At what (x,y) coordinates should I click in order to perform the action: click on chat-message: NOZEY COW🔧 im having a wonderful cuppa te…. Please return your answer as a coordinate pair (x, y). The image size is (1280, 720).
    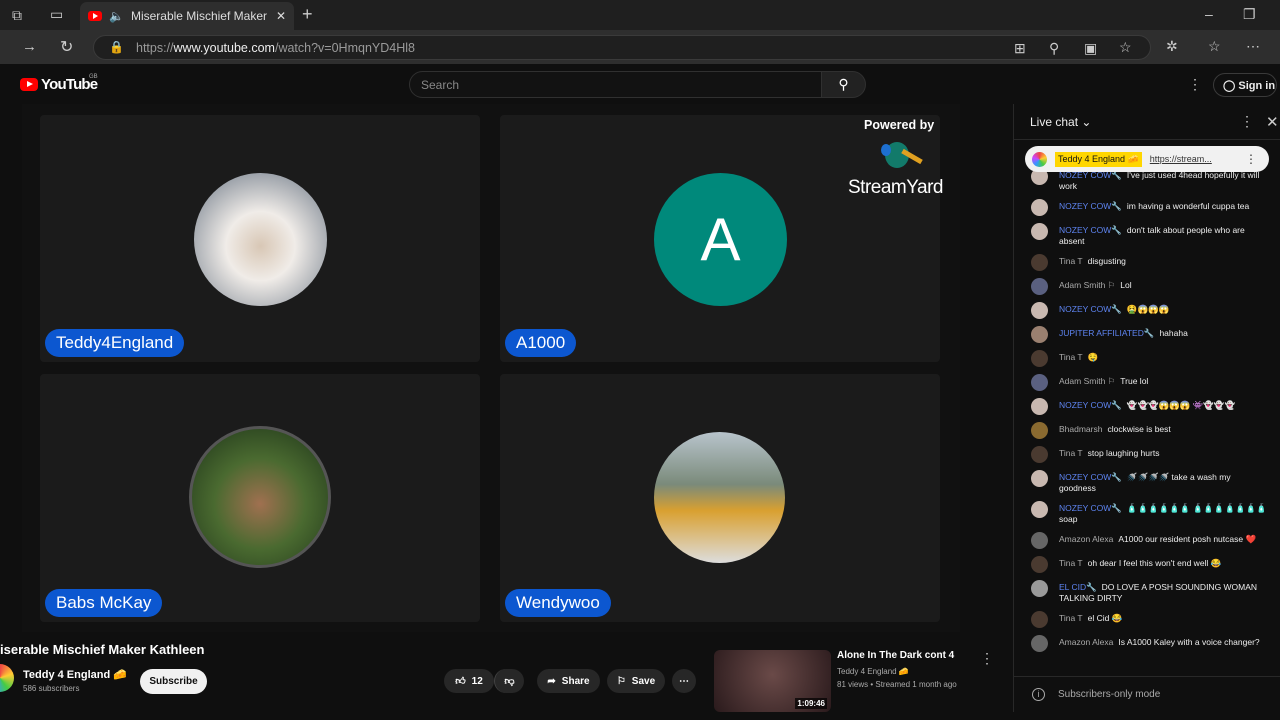
    Looking at the image, I should click on (1149, 207).